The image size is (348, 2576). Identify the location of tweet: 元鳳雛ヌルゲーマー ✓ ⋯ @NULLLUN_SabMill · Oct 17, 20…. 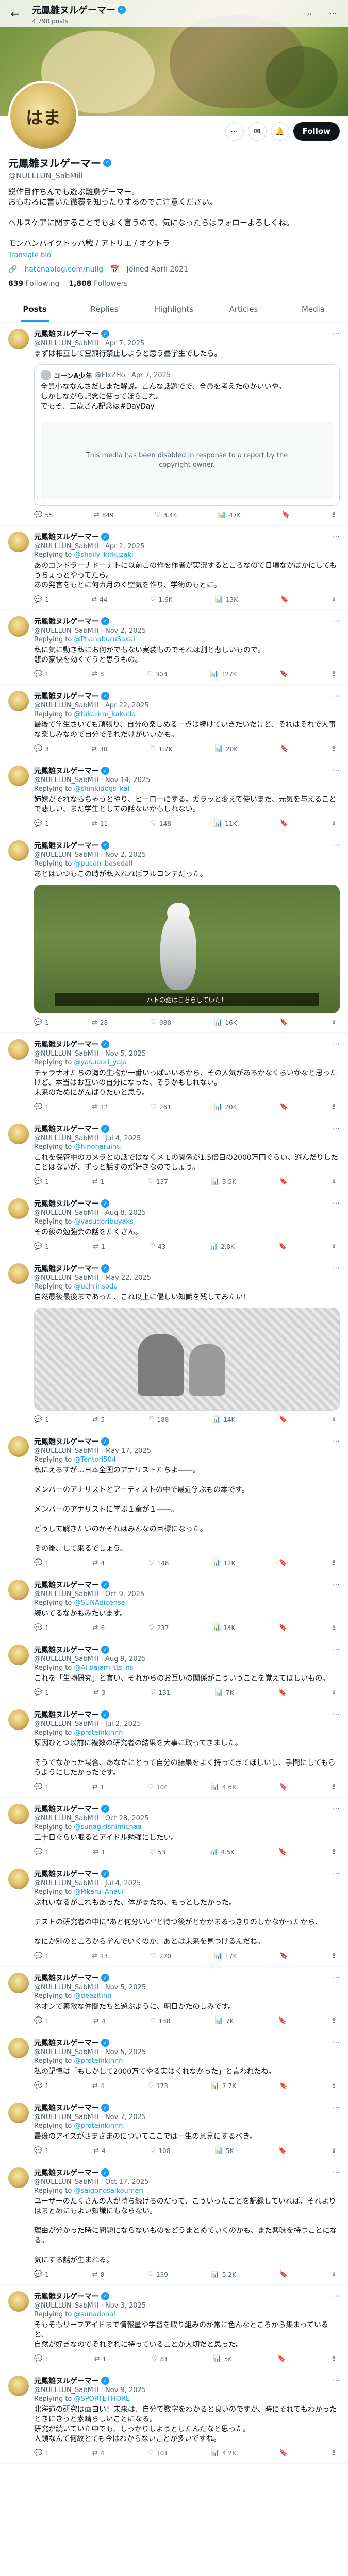
(174, 2223).